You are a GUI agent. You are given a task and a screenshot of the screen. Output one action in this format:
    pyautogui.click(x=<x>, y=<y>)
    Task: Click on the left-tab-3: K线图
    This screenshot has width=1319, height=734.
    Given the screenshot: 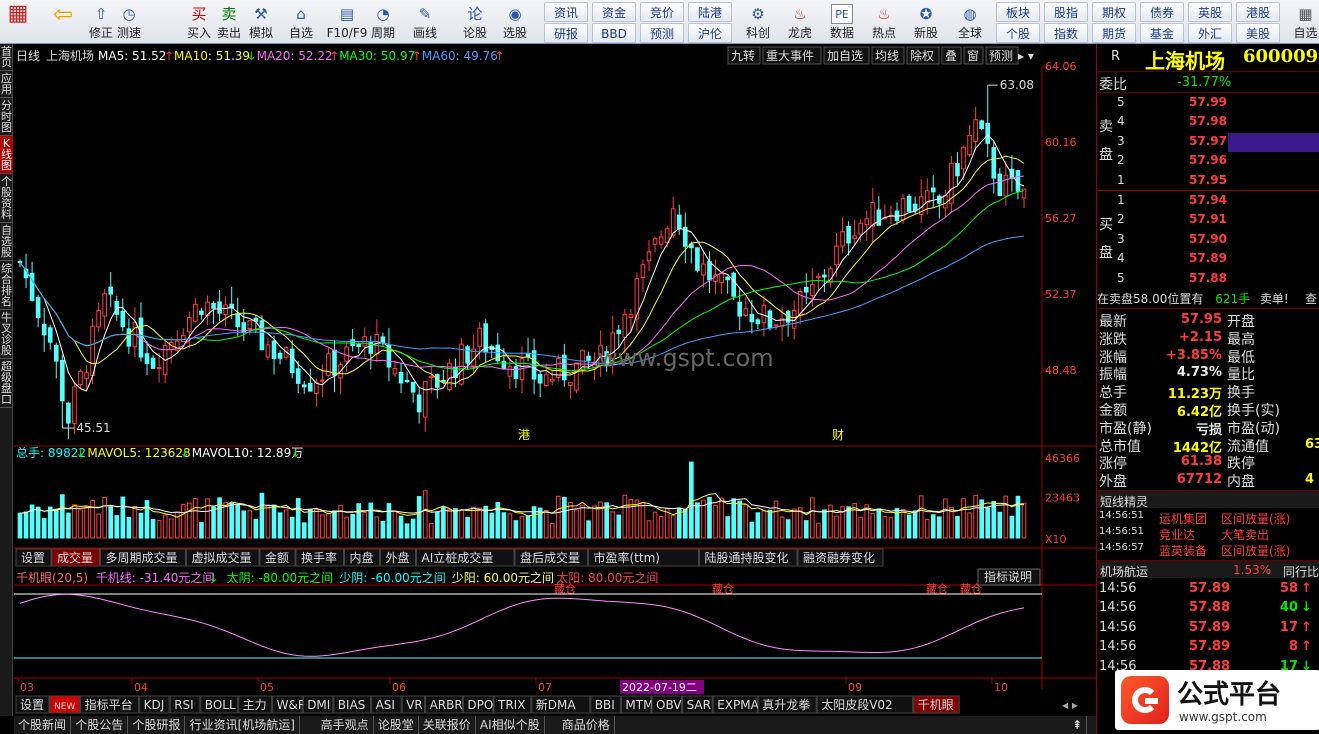 What is the action you would take?
    pyautogui.click(x=6, y=155)
    